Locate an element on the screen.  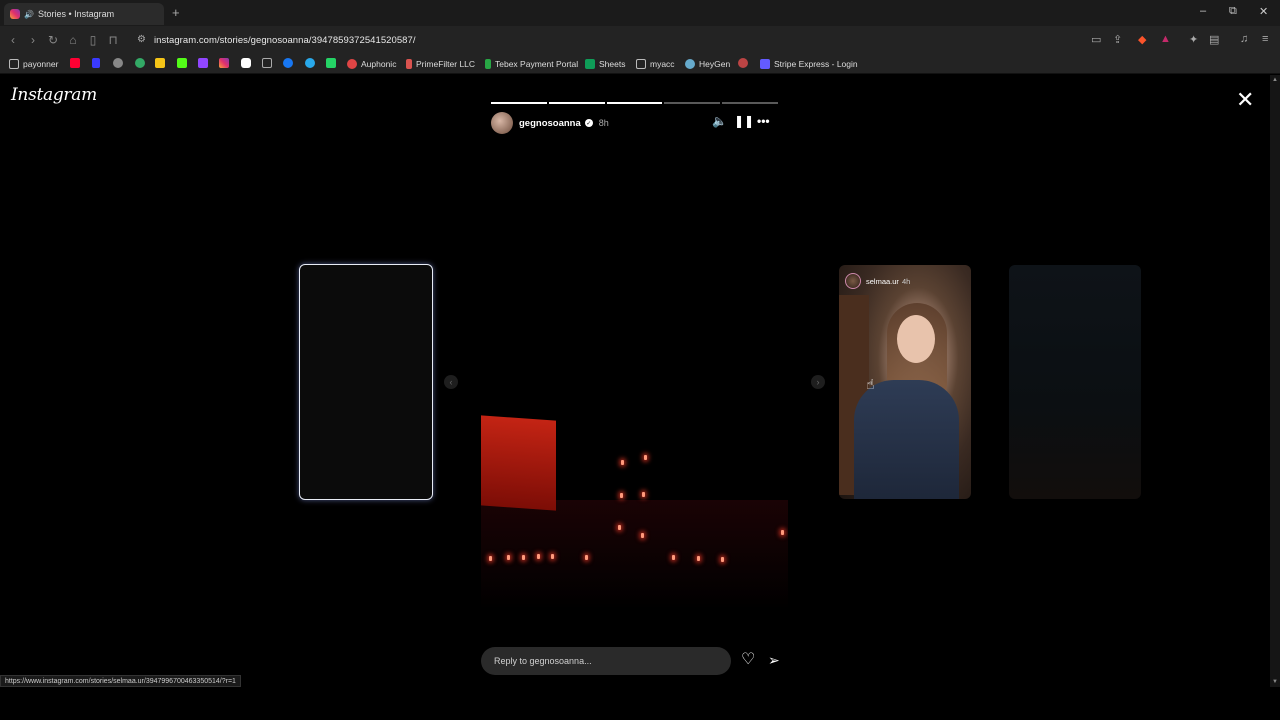
bookmark-heygen: HeyGen is located at coordinates (707, 64).